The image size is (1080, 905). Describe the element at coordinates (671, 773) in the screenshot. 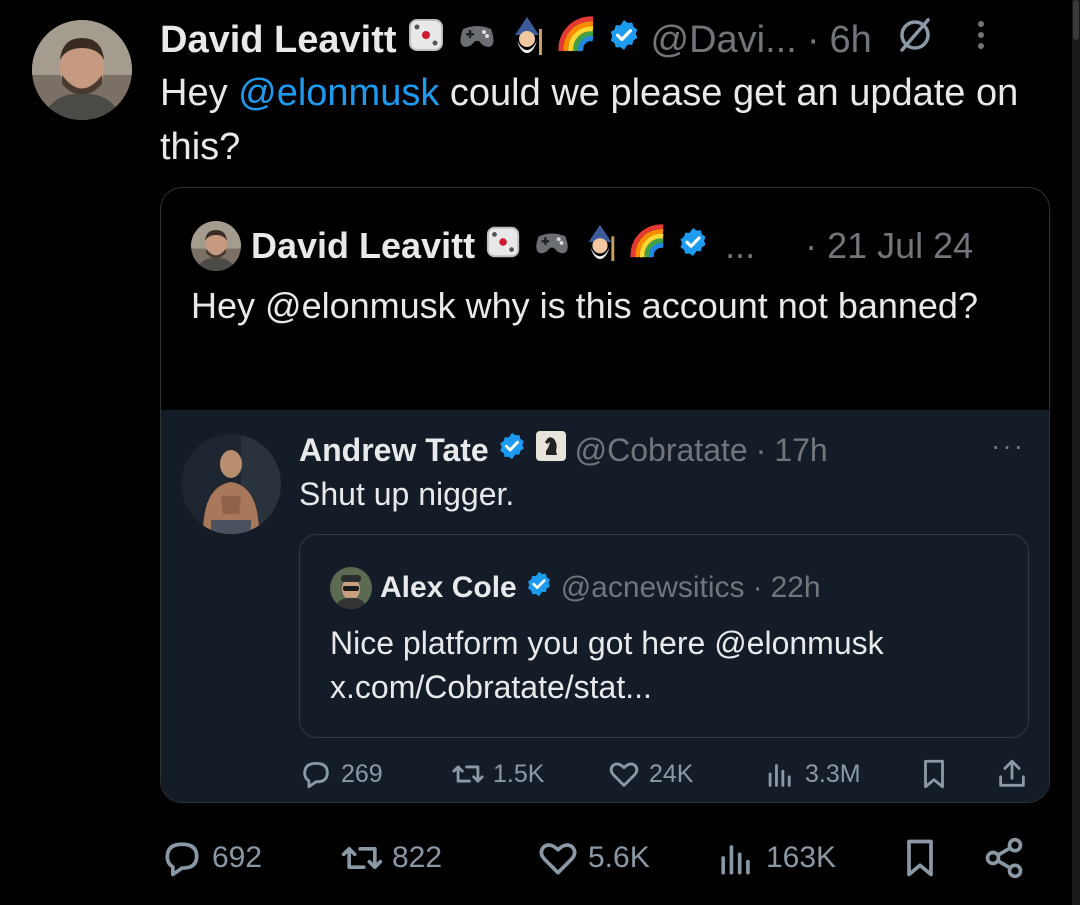

I see `embedded-like-count: 24K` at that location.